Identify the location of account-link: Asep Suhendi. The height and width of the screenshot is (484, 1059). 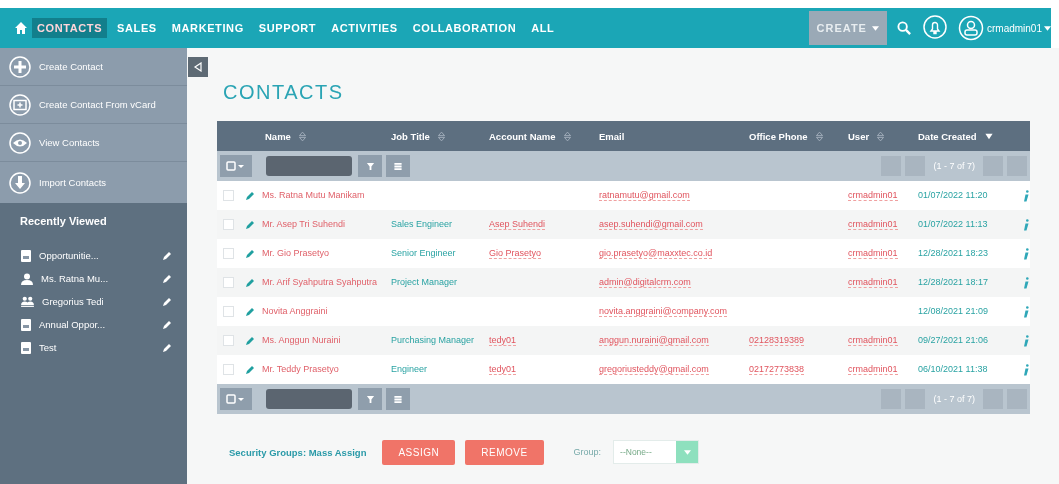
(517, 224).